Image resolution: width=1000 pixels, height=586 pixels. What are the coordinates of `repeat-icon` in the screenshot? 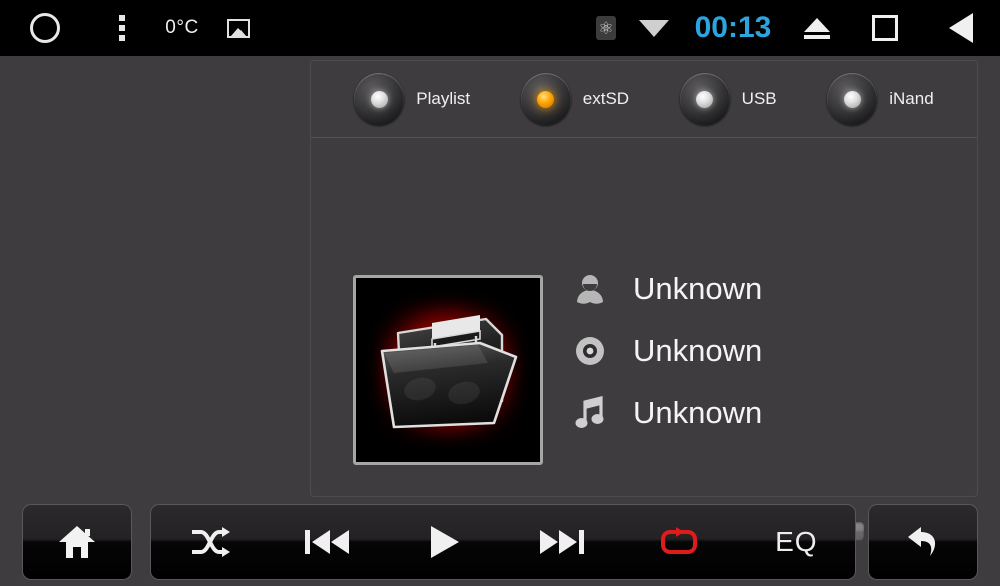 It's located at (678, 540).